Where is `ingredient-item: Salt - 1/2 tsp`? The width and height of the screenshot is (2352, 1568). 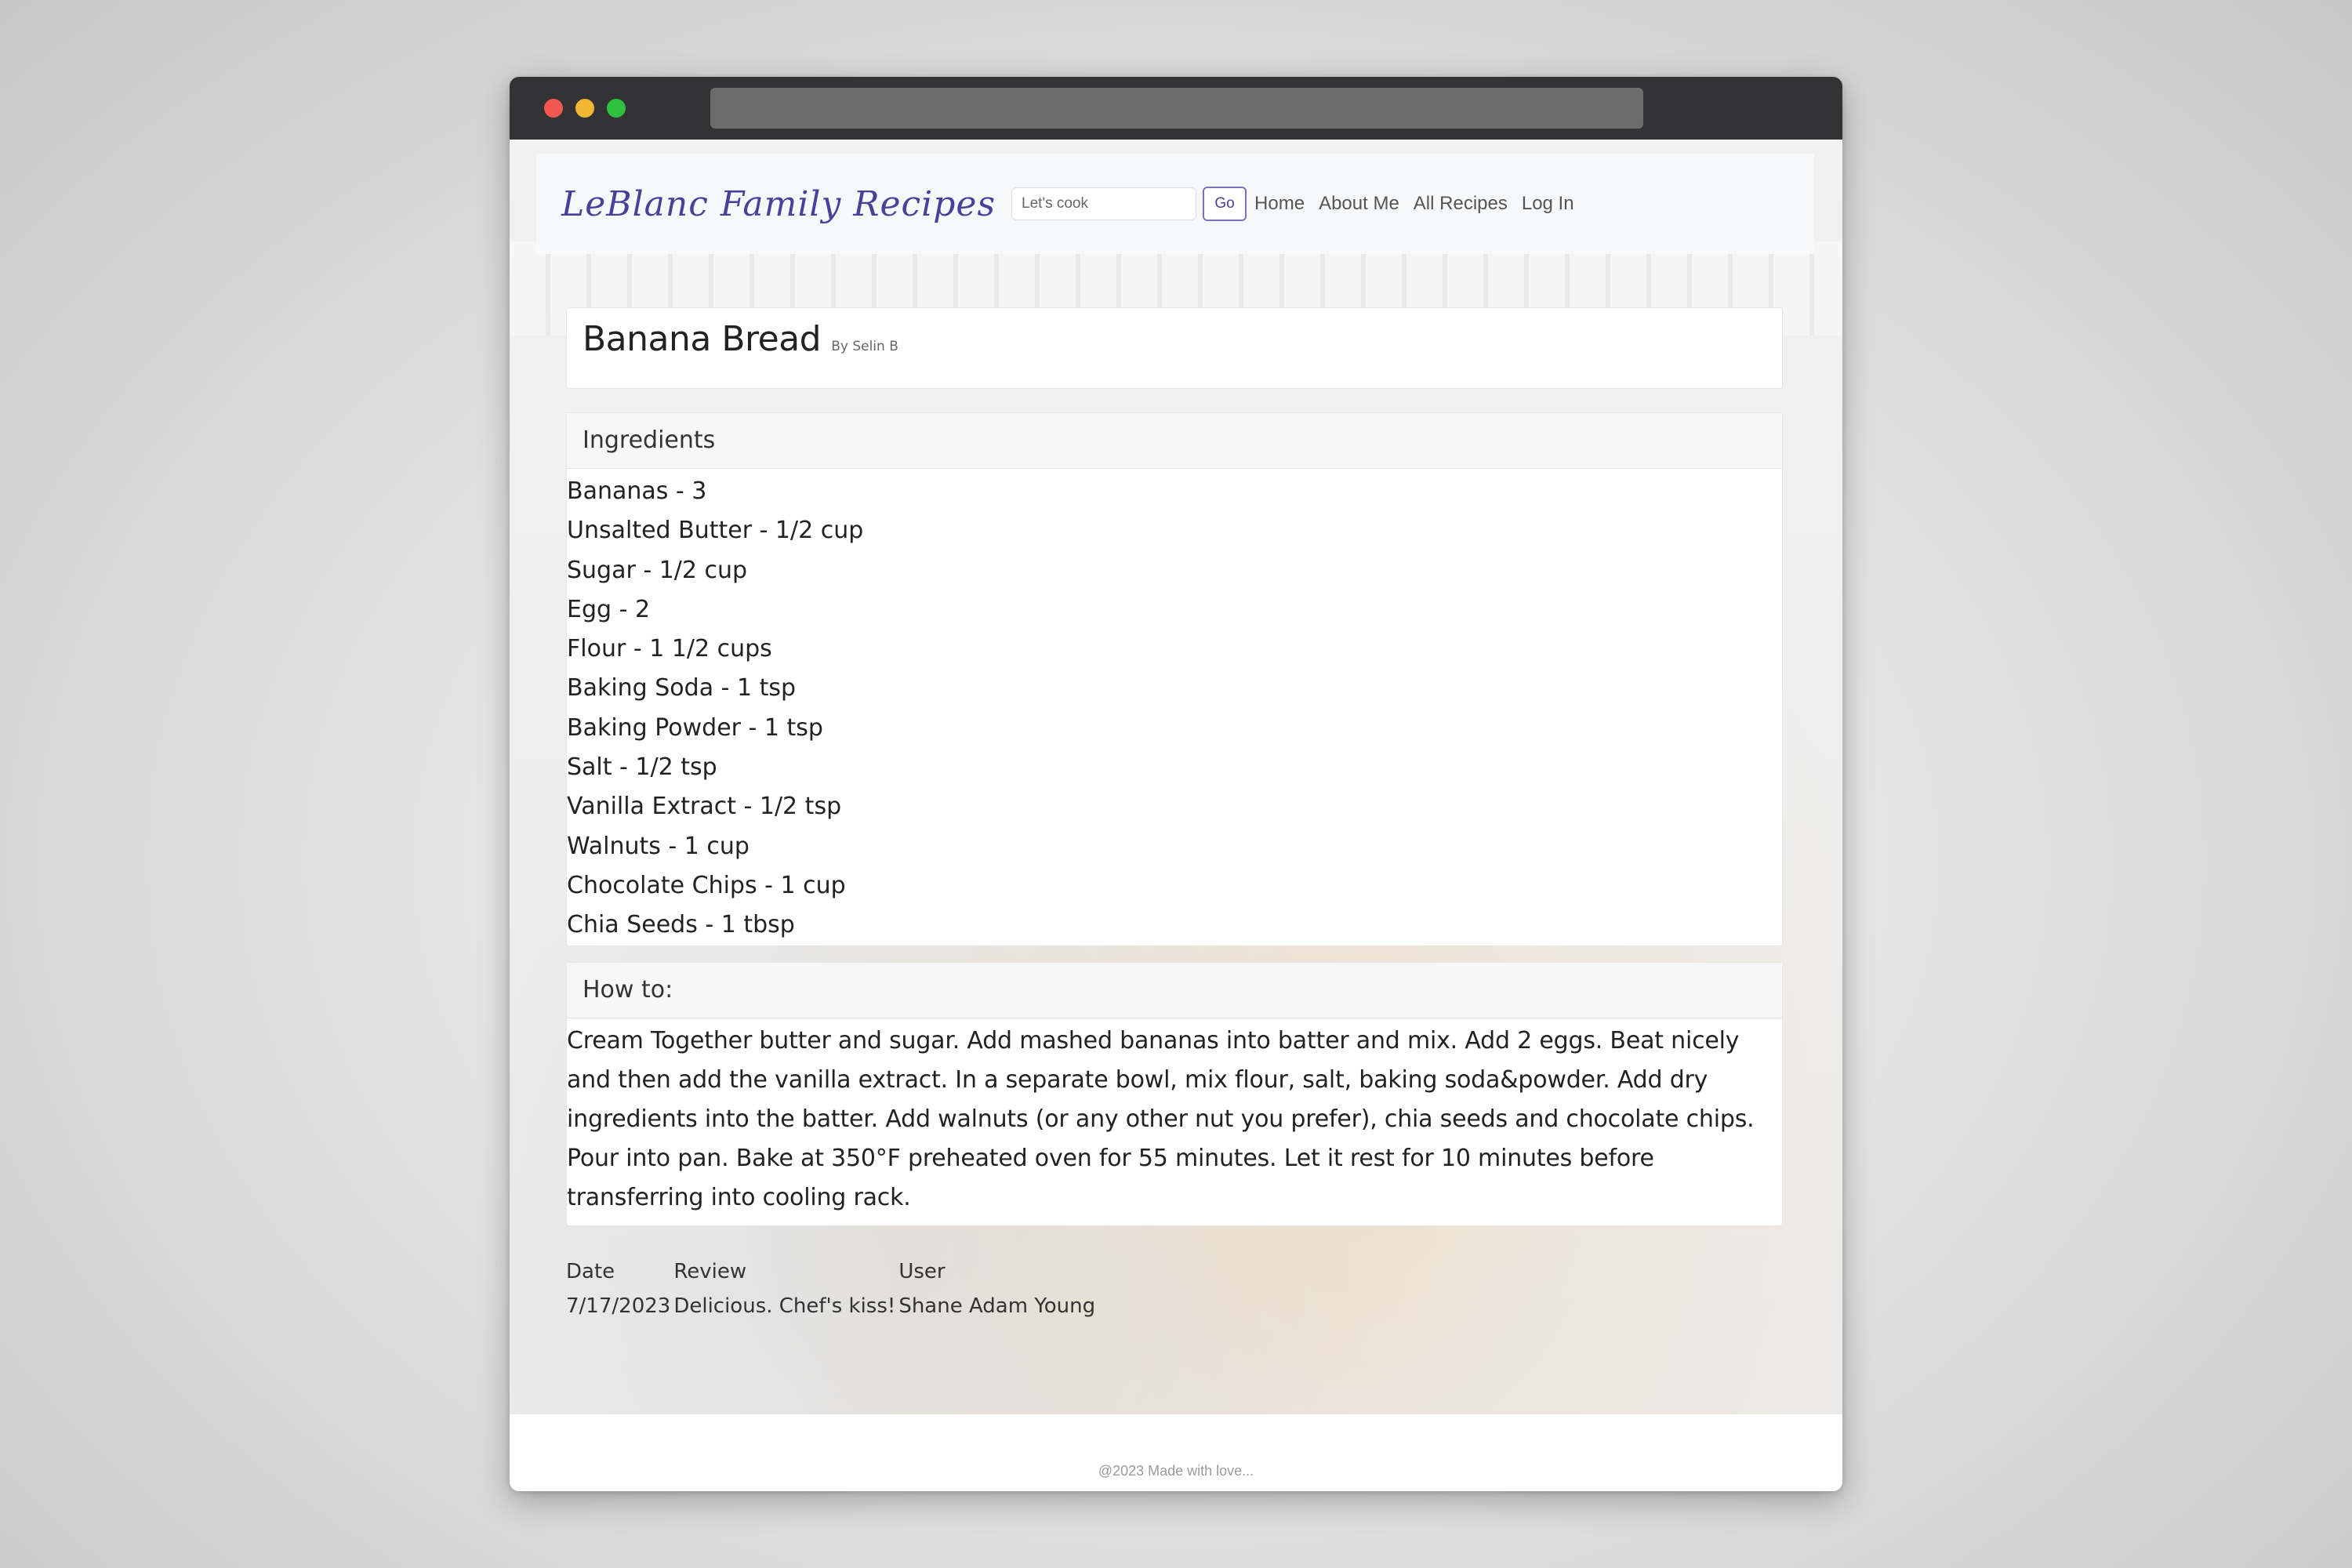 ingredient-item: Salt - 1/2 tsp is located at coordinates (642, 767).